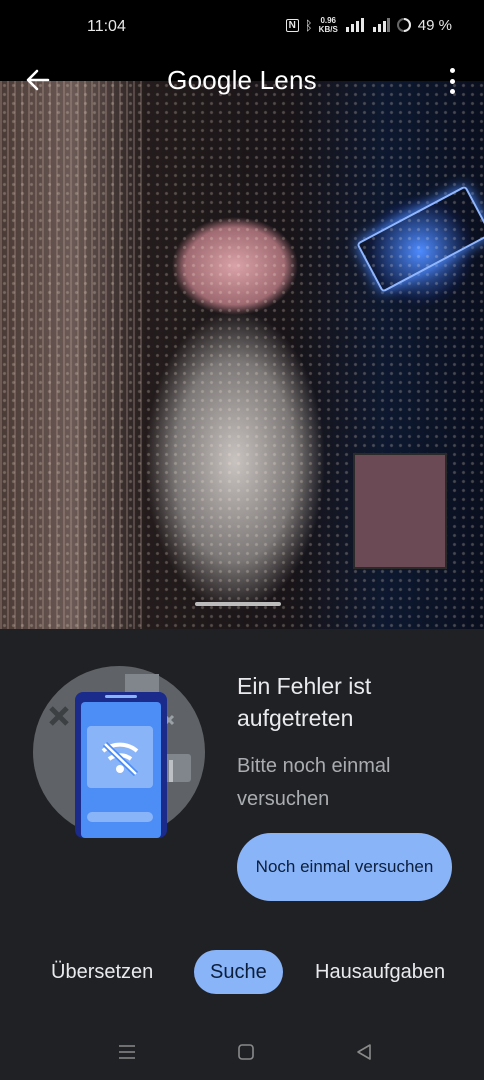  I want to click on photo-display-screen, so click(400, 511).